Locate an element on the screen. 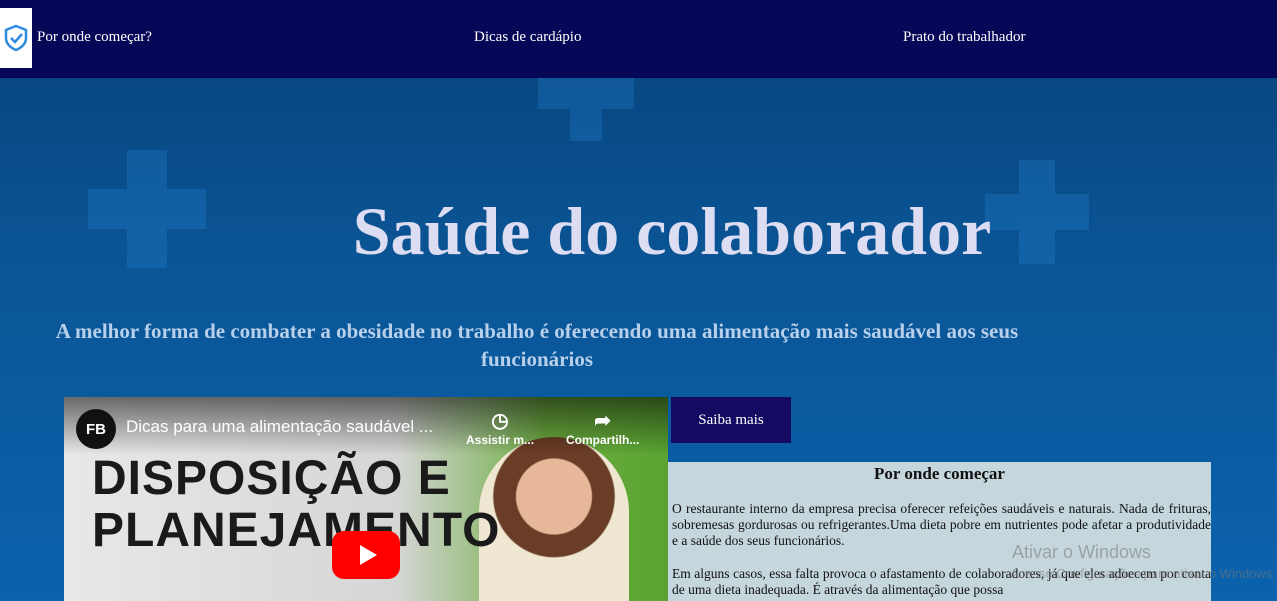 The image size is (1277, 601). shield-check-icon is located at coordinates (16, 38).